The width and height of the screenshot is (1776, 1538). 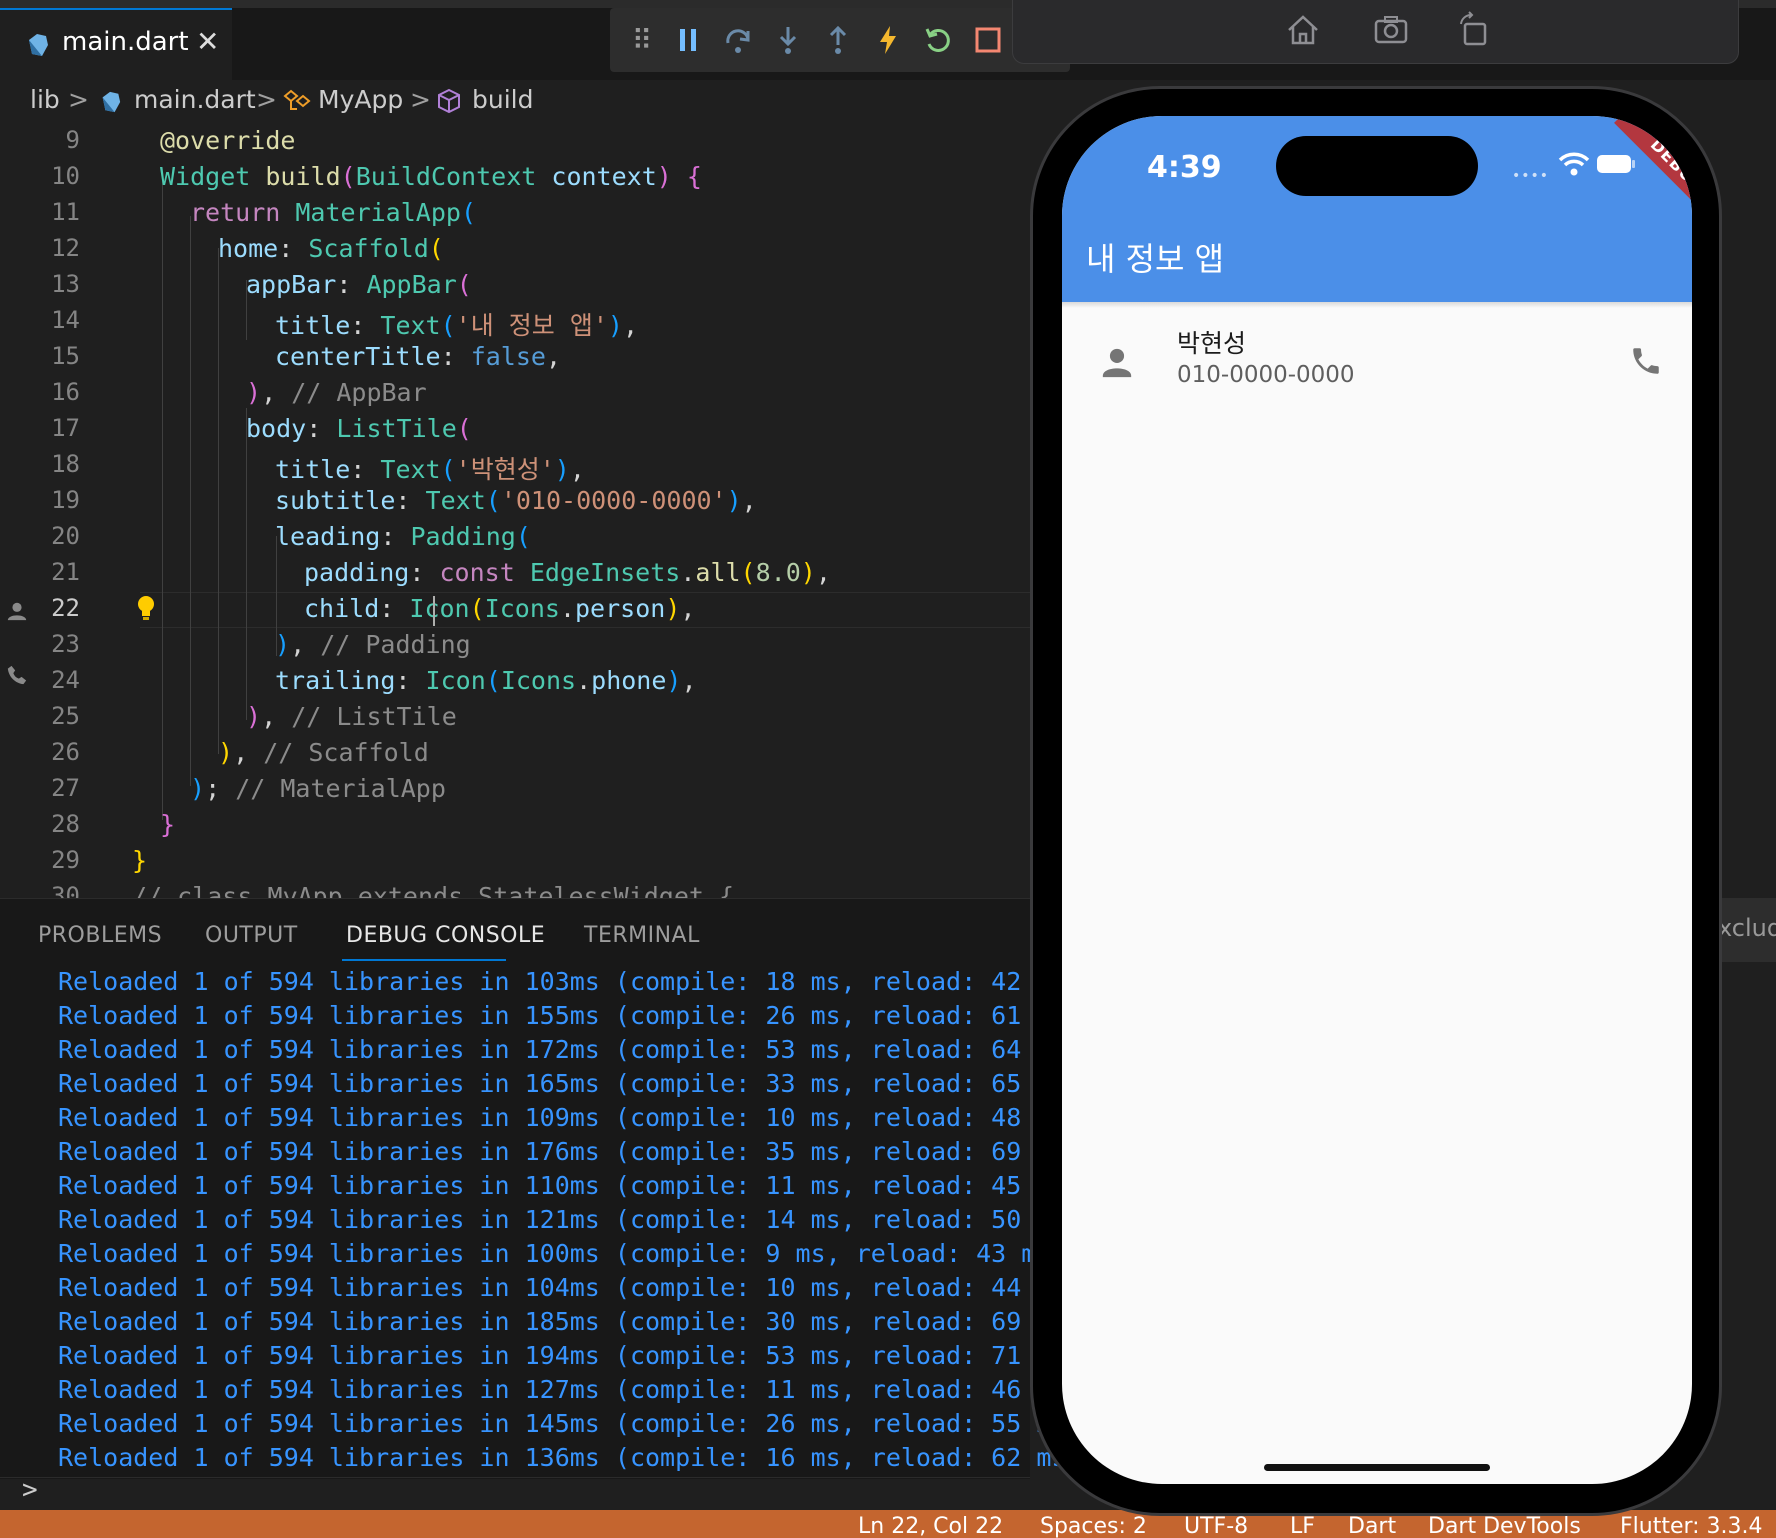 What do you see at coordinates (146, 609) in the screenshot?
I see `lightbulb-icon` at bounding box center [146, 609].